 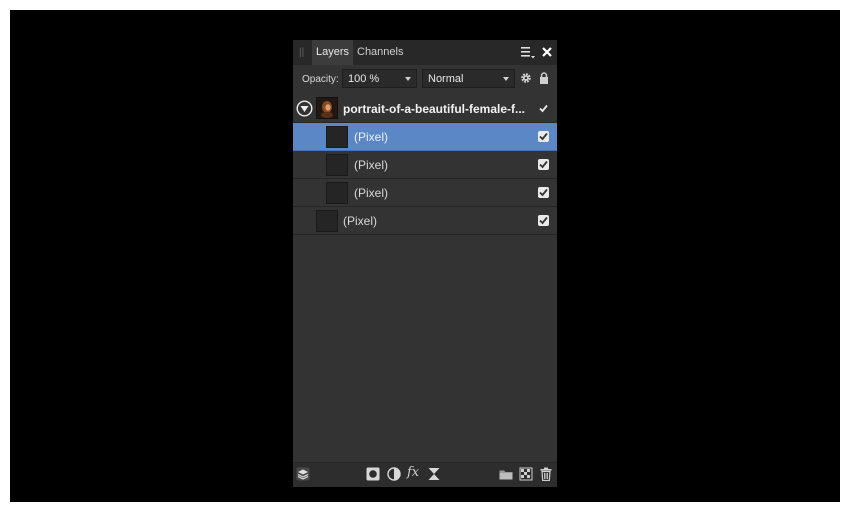 I want to click on folder-icon, so click(x=506, y=474).